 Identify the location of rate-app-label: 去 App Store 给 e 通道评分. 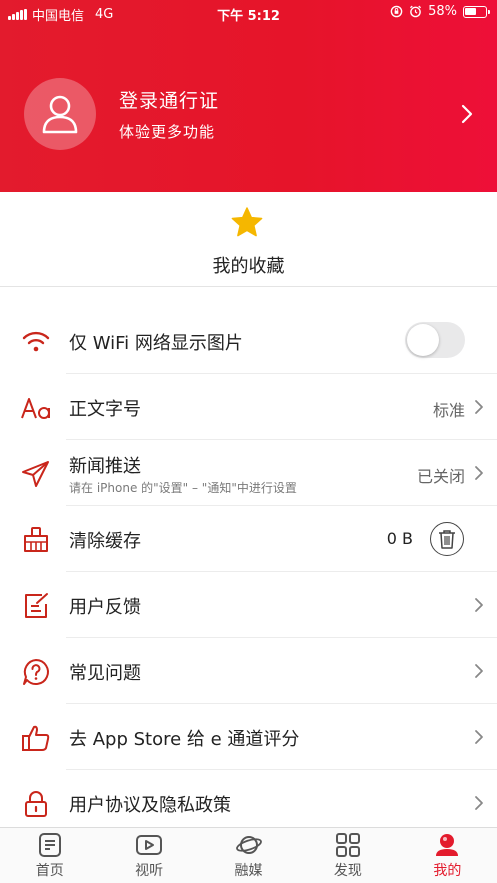
(184, 739).